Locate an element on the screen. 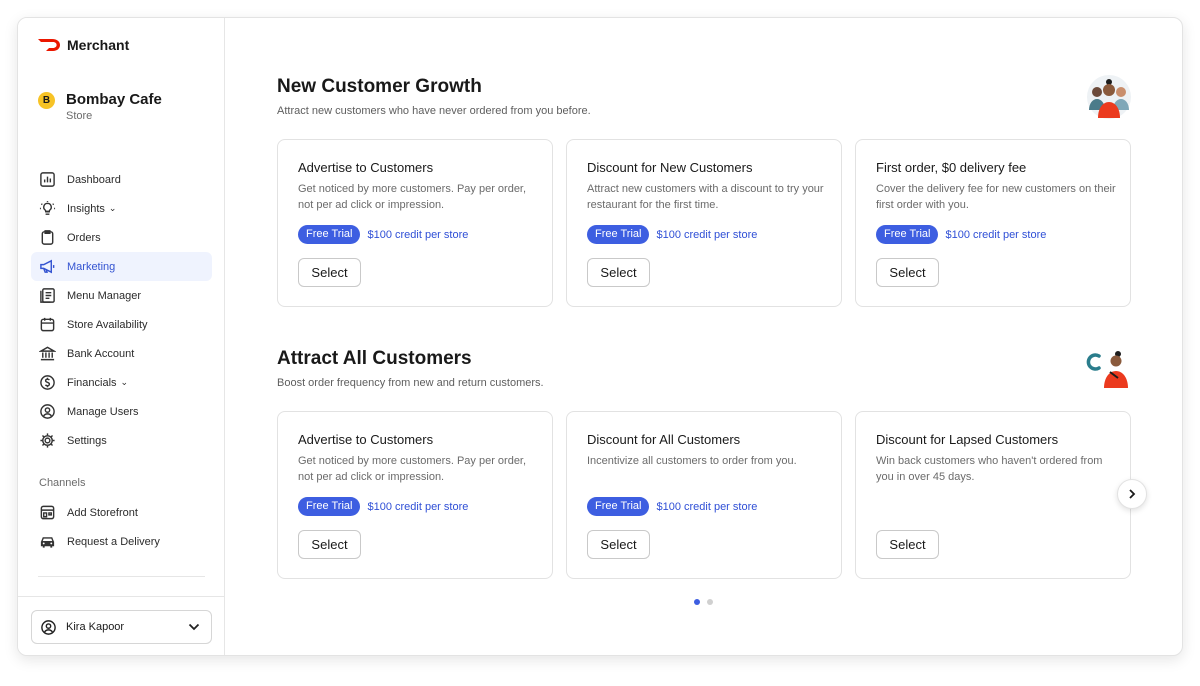 This screenshot has height=686, width=1200. nav-item-store-availability: Store Availability is located at coordinates (121, 324).